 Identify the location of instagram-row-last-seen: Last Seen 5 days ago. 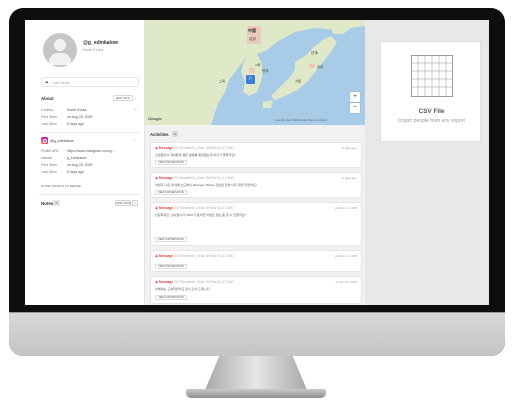
(90, 173).